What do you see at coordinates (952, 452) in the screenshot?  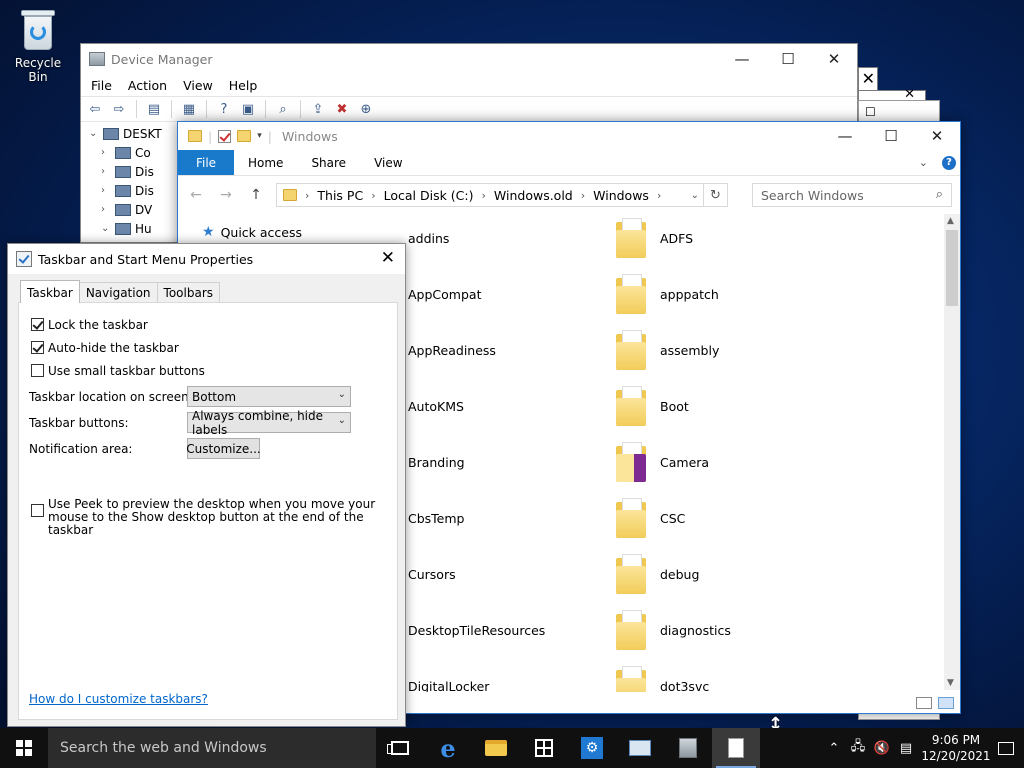 I see `vertical-scrollbar: ▲ ▼` at bounding box center [952, 452].